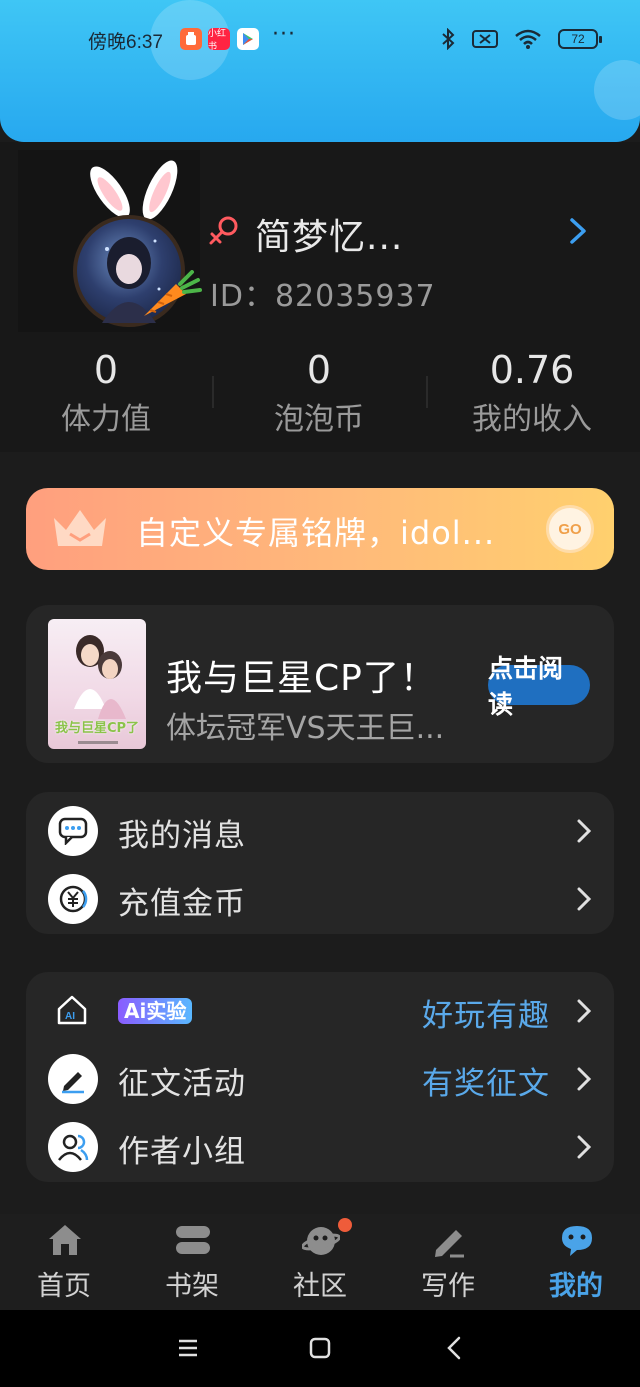 The height and width of the screenshot is (1387, 640). Describe the element at coordinates (73, 1079) in the screenshot. I see `pen-icon` at that location.